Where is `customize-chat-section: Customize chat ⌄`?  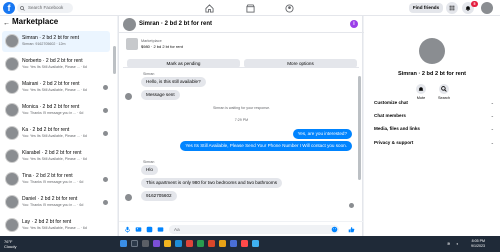 customize-chat-section: Customize chat ⌄ is located at coordinates (434, 102).